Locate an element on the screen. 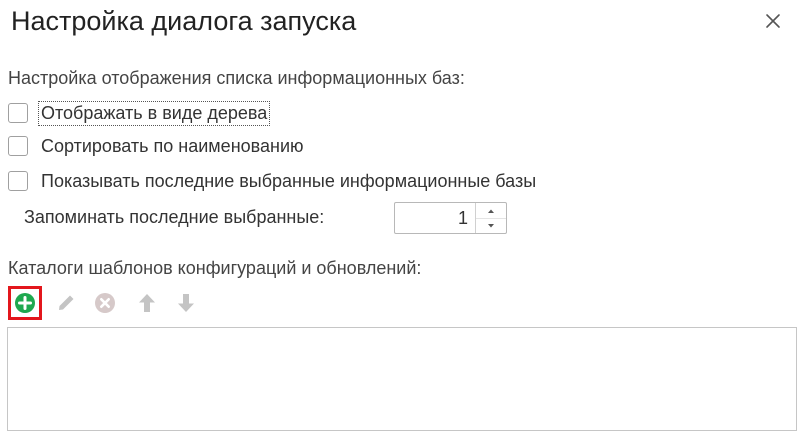 The image size is (800, 436). tree-view-checkbox is located at coordinates (18, 113).